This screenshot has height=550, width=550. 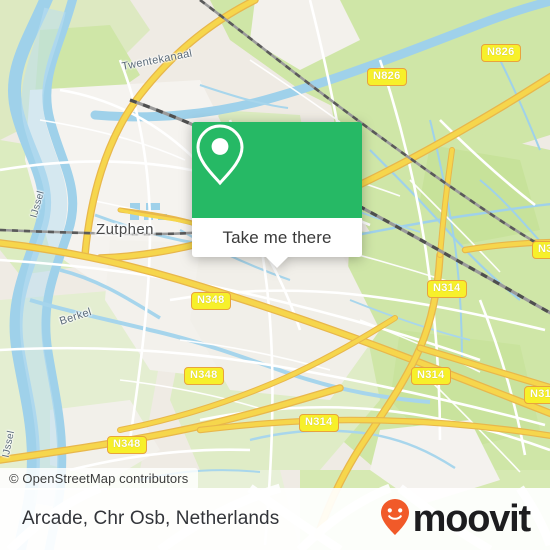 What do you see at coordinates (501, 53) in the screenshot?
I see `road-shield-n826-a: N826` at bounding box center [501, 53].